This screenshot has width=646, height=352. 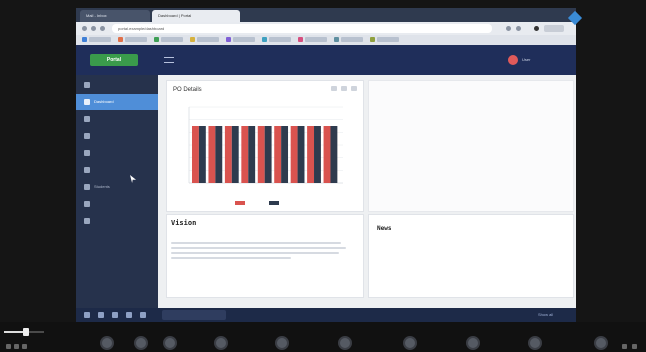 I want to click on more-button, so click(x=535, y=343).